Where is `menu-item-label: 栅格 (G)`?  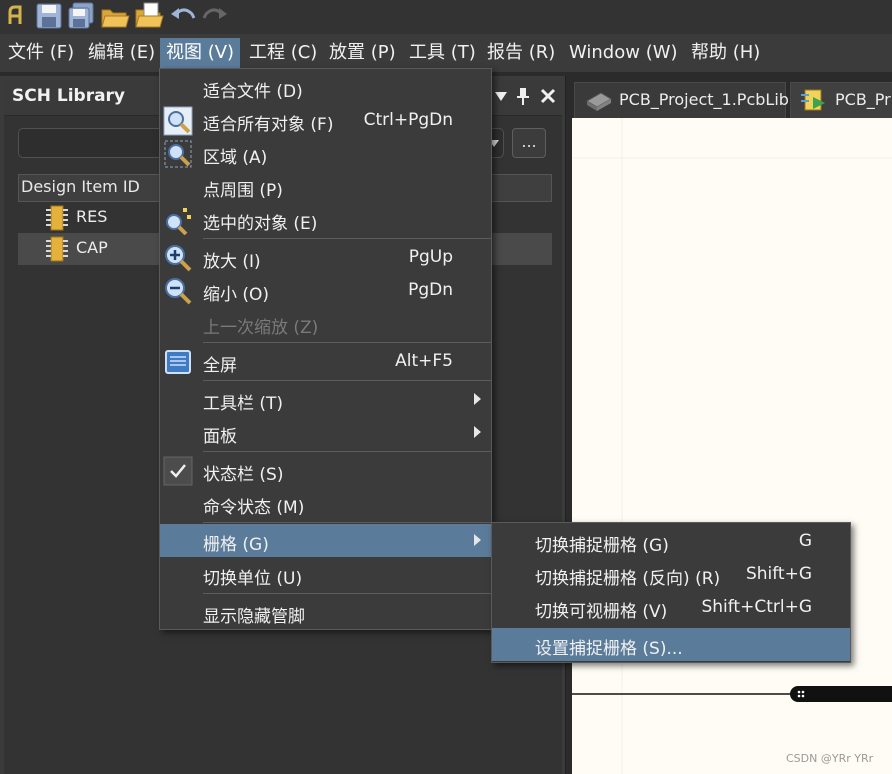 menu-item-label: 栅格 (G) is located at coordinates (236, 545).